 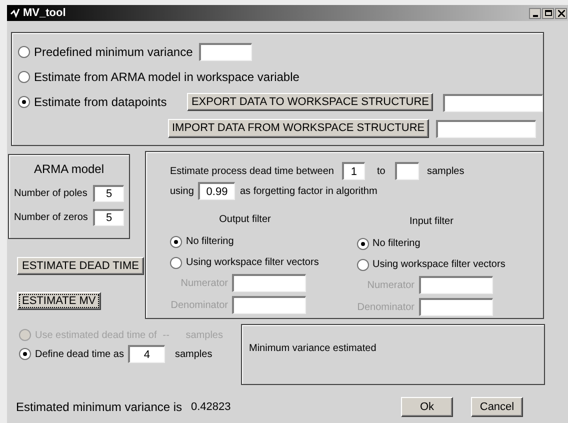 What do you see at coordinates (310, 102) in the screenshot?
I see `export-button: EXPORT DATA TO WORKSPACE STRUCTURE` at bounding box center [310, 102].